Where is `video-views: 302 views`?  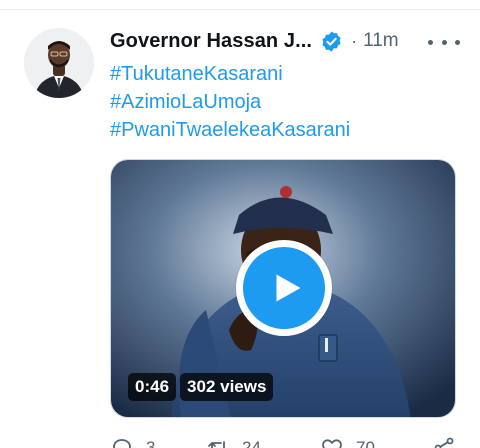
video-views: 302 views is located at coordinates (227, 387).